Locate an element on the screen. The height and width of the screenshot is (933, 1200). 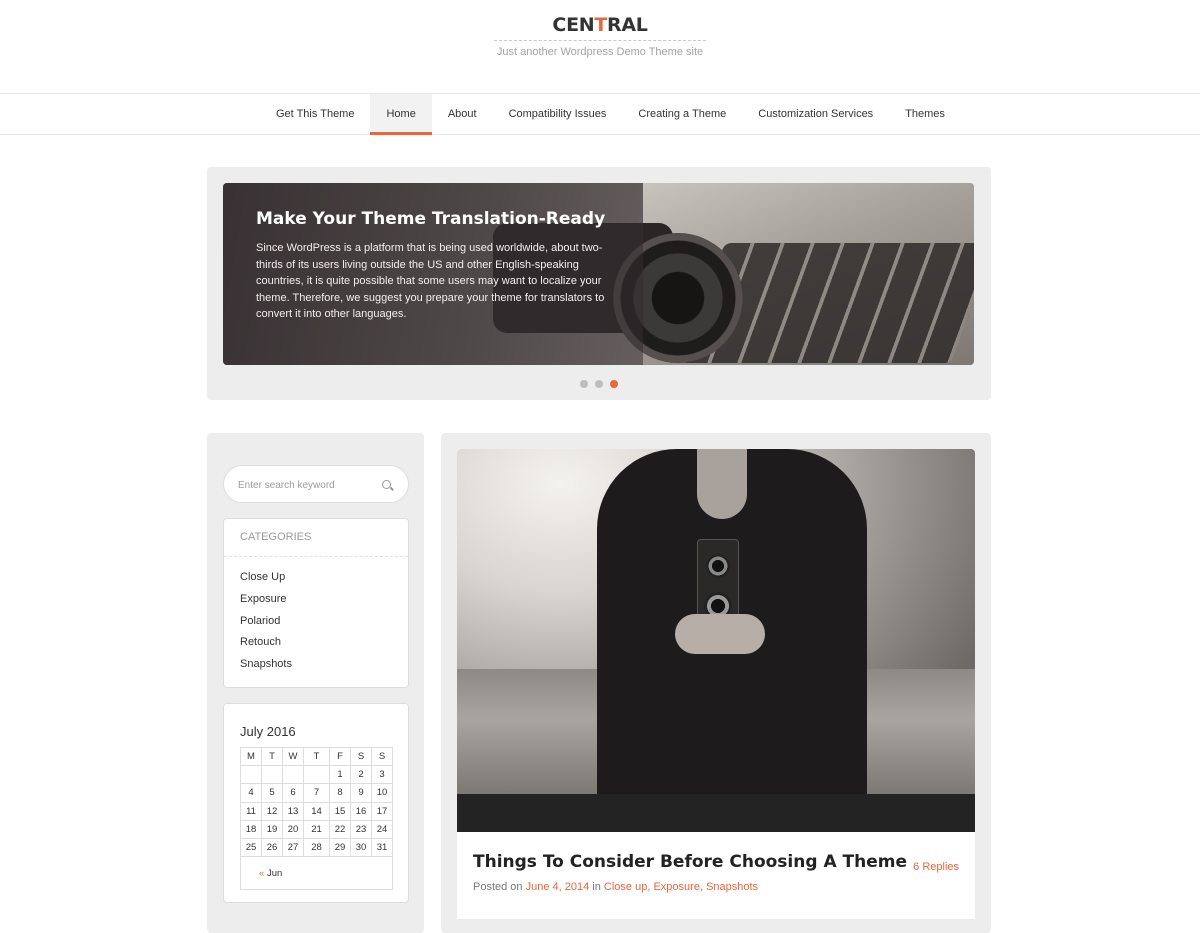
calendar-weekday-row: M T W T F S S is located at coordinates (316, 756).